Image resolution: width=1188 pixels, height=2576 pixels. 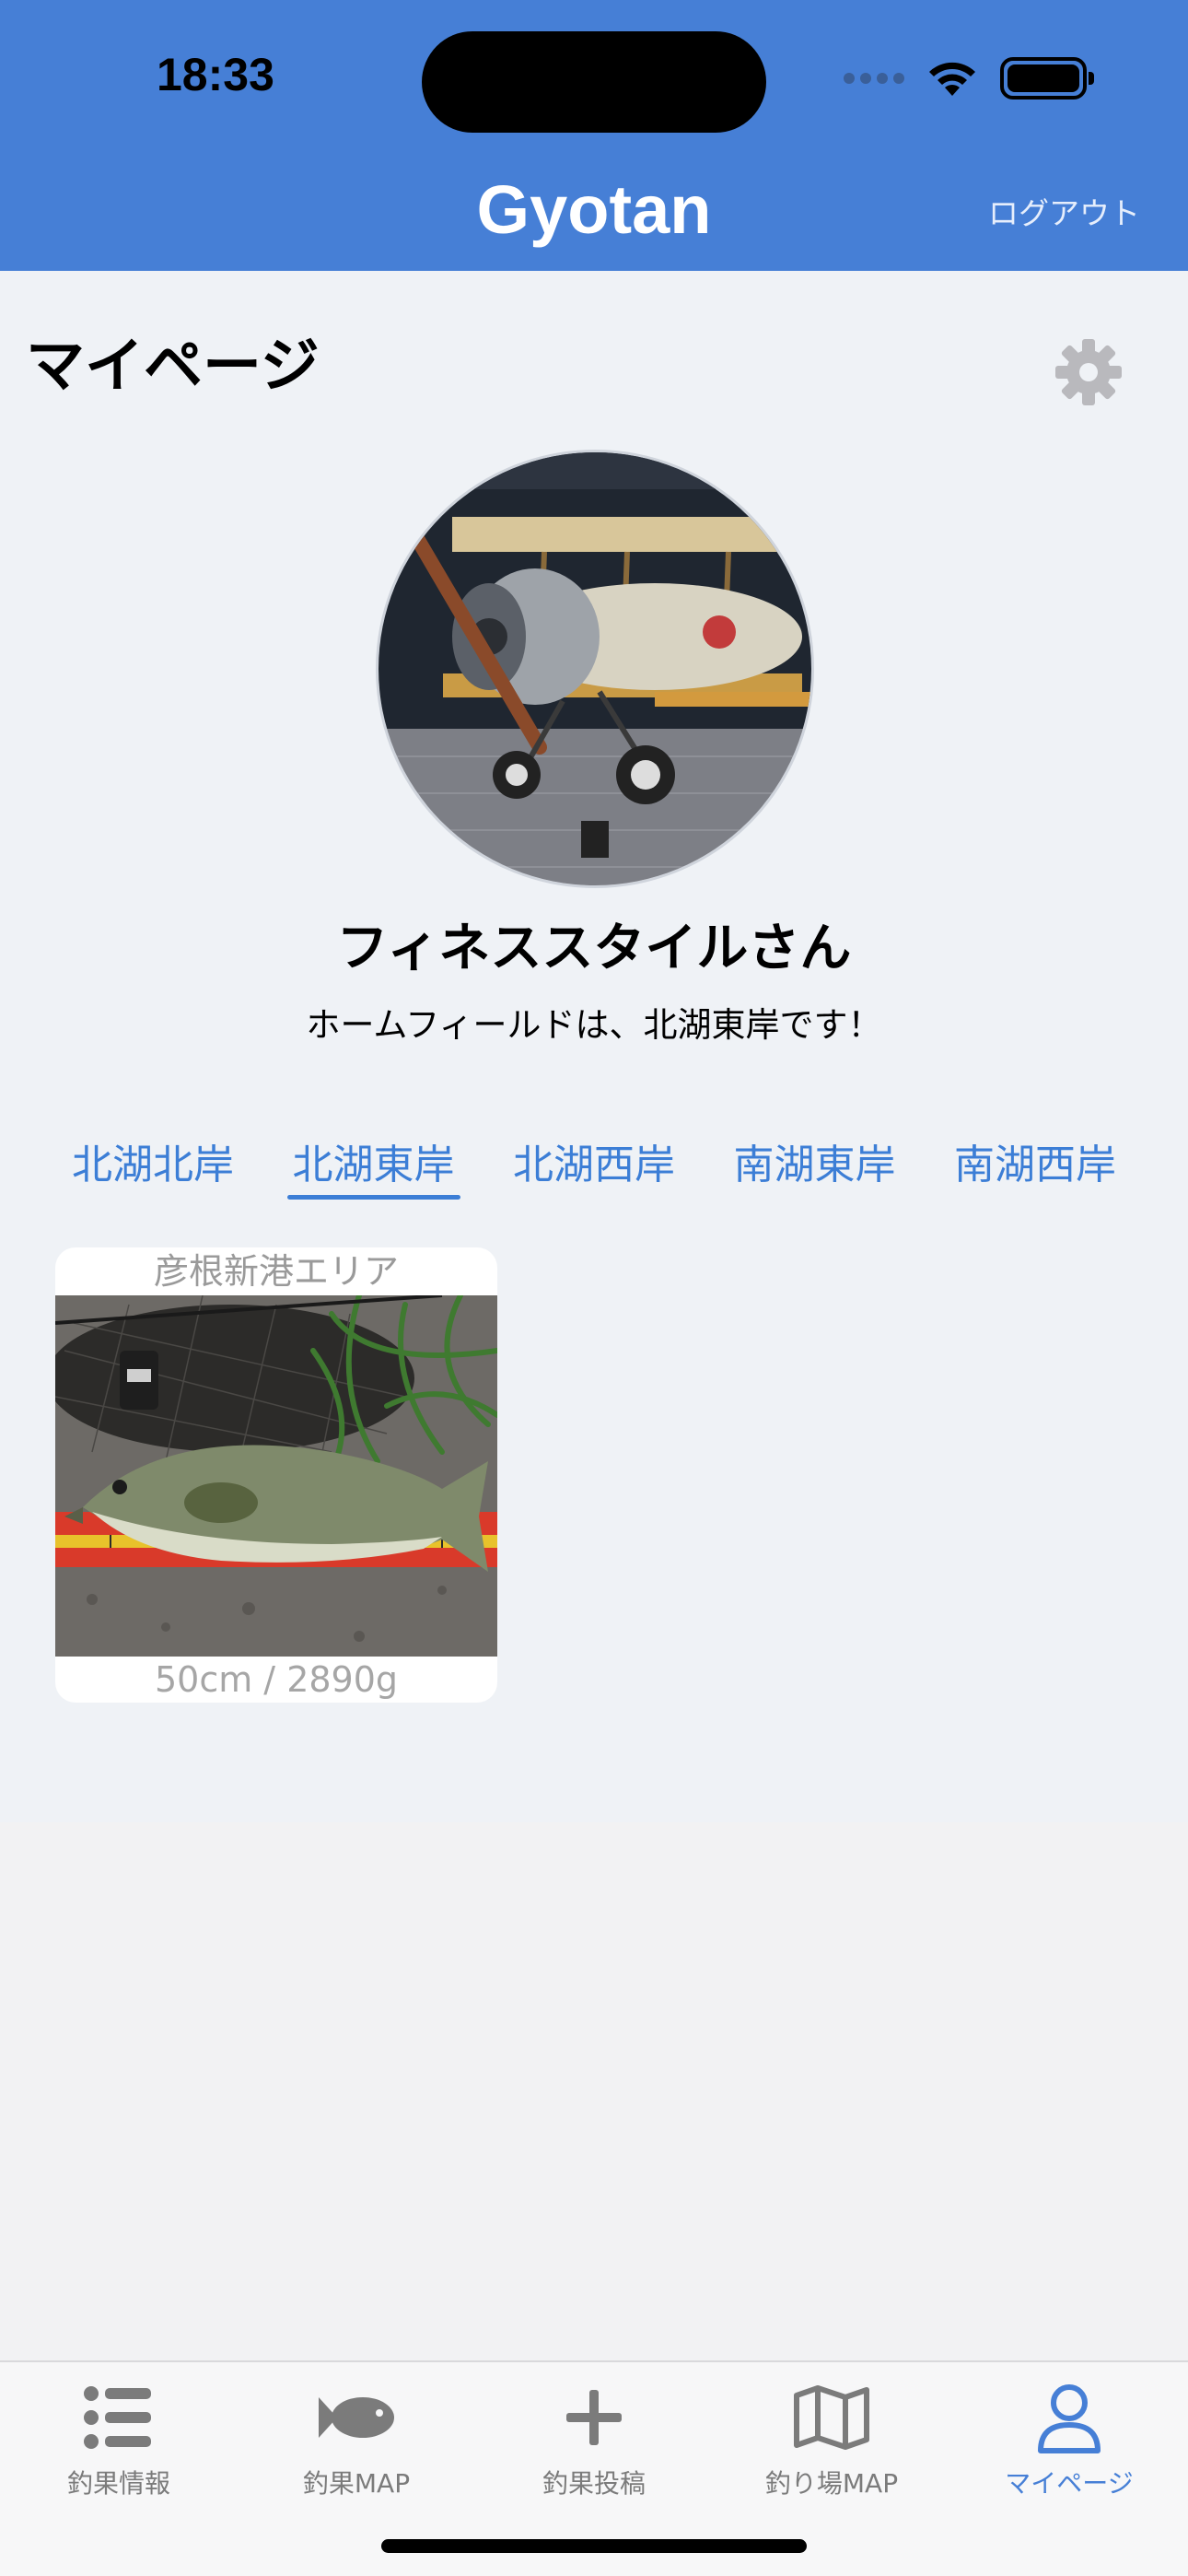 What do you see at coordinates (1088, 372) in the screenshot?
I see `settings-gear-icon` at bounding box center [1088, 372].